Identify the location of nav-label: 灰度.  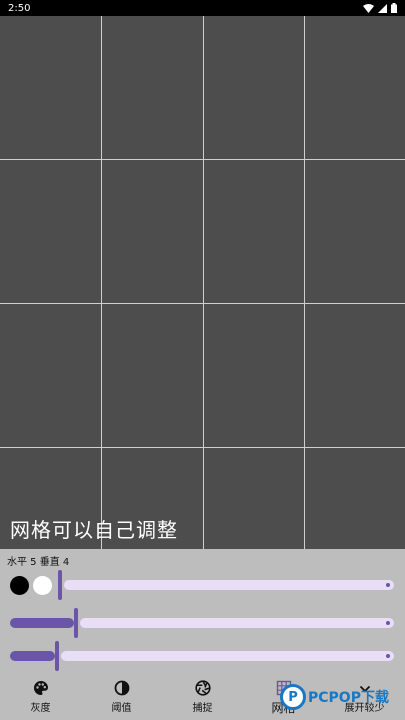
(40, 708).